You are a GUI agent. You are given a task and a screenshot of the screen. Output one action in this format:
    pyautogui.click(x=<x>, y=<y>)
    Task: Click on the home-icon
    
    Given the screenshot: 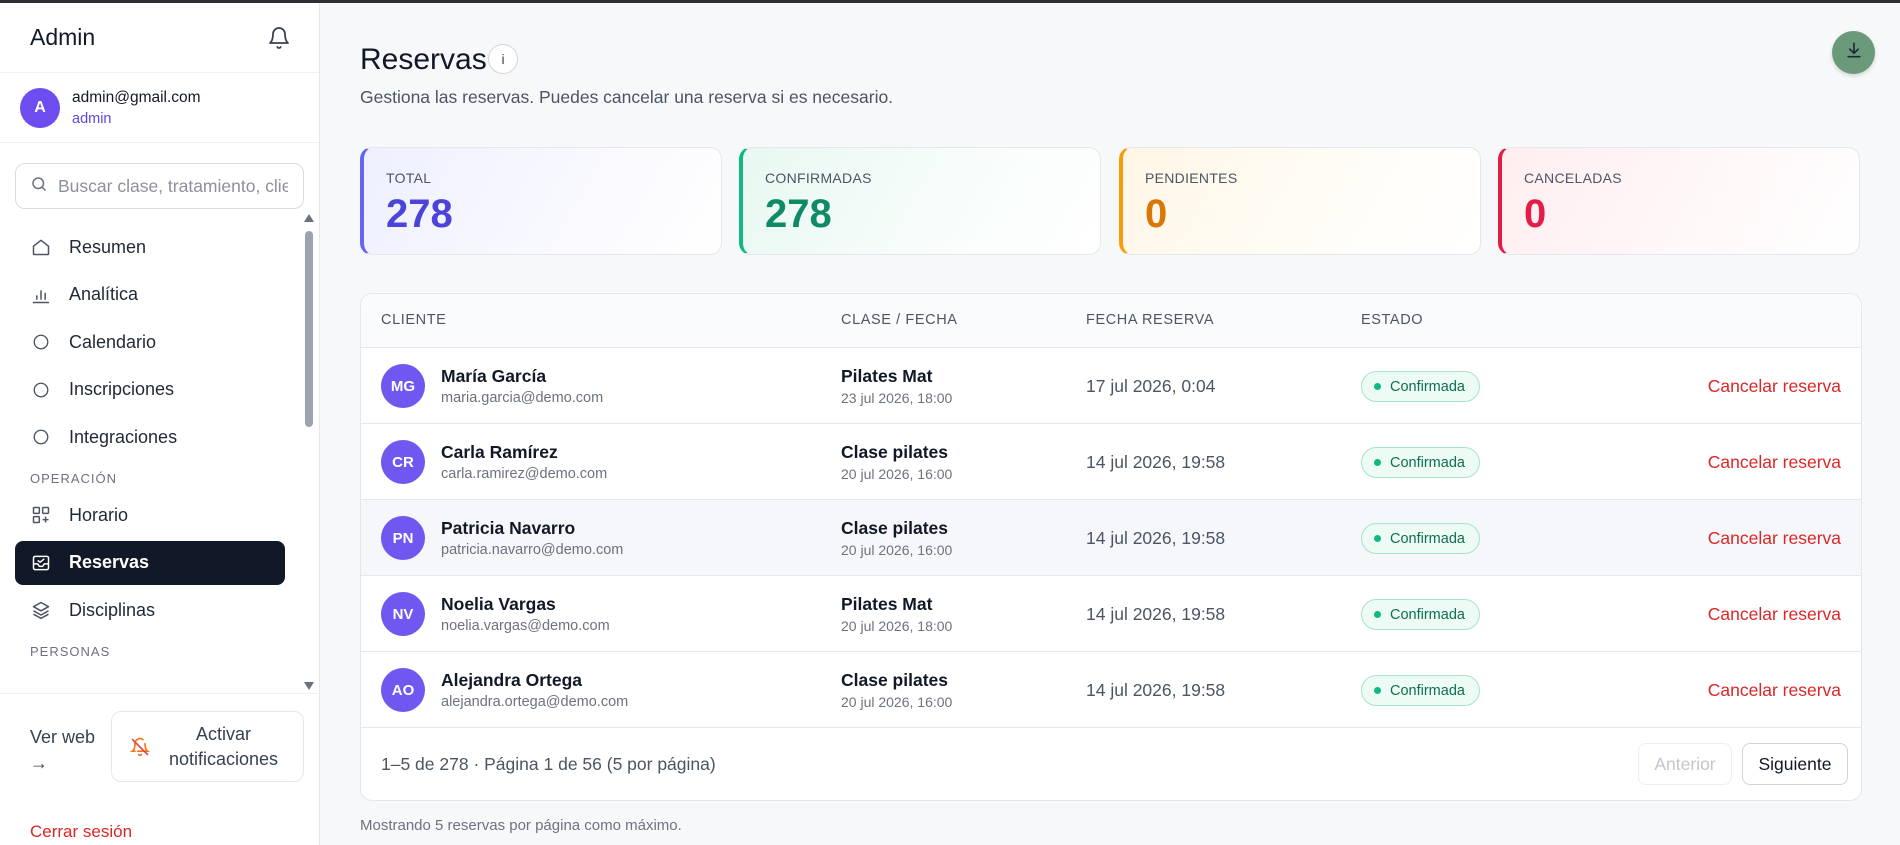 What is the action you would take?
    pyautogui.click(x=41, y=247)
    